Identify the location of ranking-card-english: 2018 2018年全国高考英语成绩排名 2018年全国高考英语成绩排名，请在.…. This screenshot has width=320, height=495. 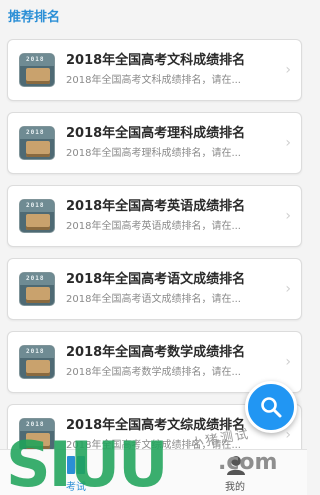
(154, 216).